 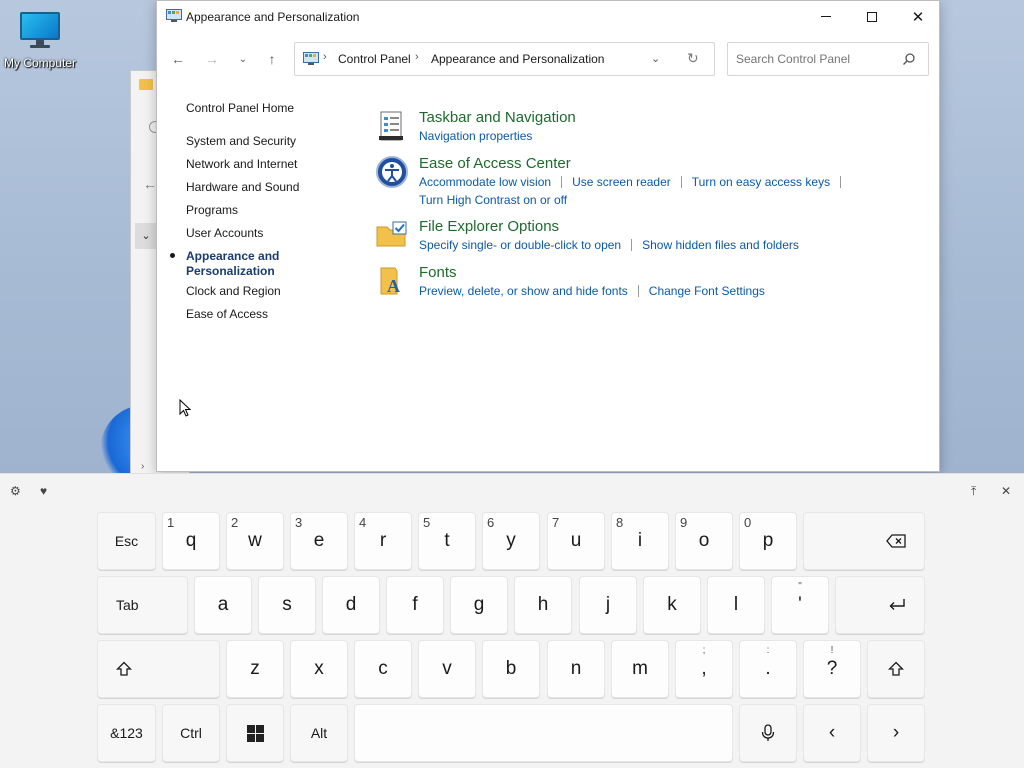 I want to click on link-navigation-properties: Navigation properties, so click(x=475, y=136).